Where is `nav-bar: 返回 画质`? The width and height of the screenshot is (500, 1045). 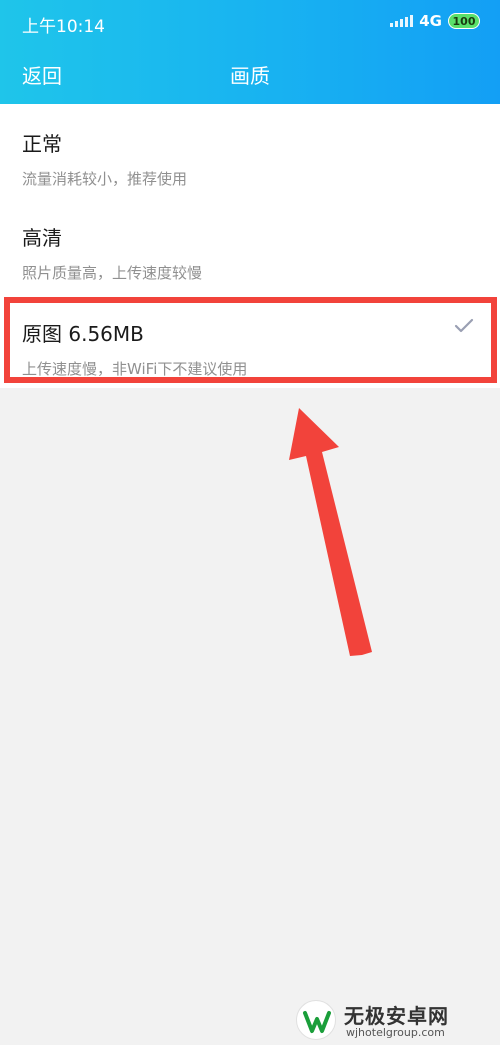 nav-bar: 返回 画质 is located at coordinates (250, 74).